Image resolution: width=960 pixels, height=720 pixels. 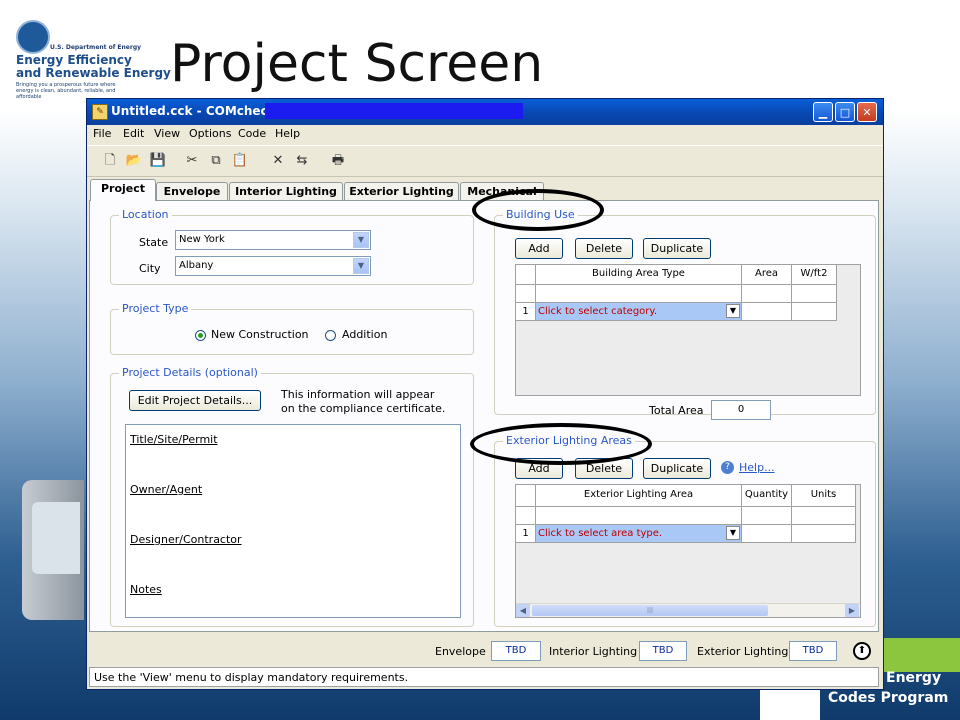 What do you see at coordinates (526, 534) in the screenshot?
I see `row-number: 1` at bounding box center [526, 534].